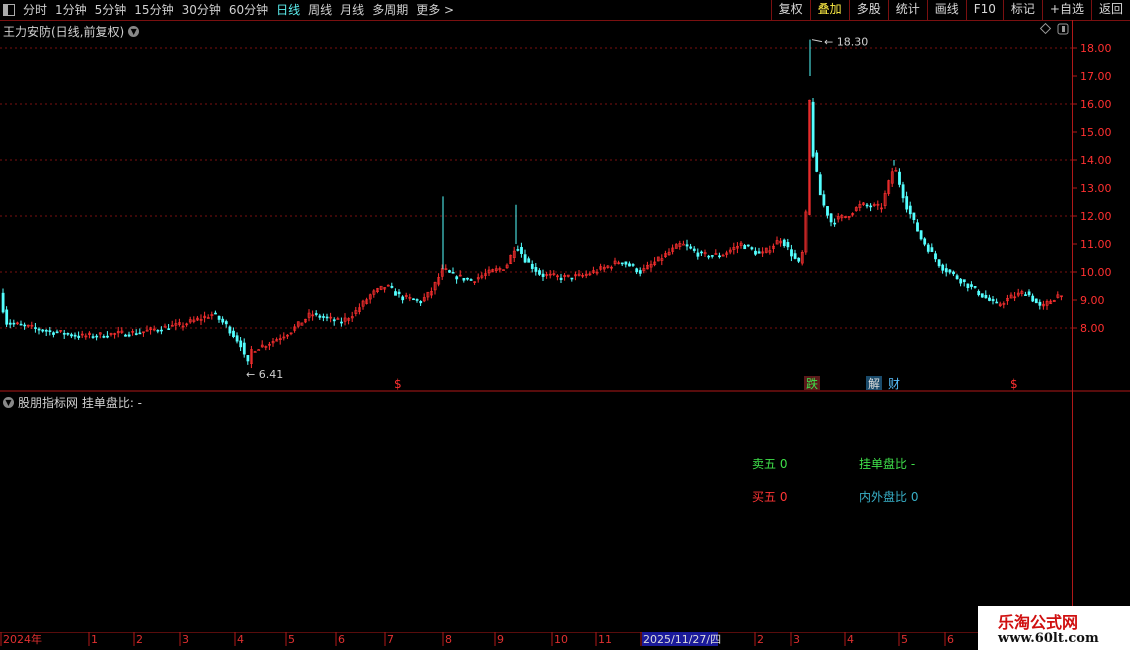 The image size is (1130, 650). Describe the element at coordinates (448, 639) in the screenshot. I see `svg-text: 8` at that location.